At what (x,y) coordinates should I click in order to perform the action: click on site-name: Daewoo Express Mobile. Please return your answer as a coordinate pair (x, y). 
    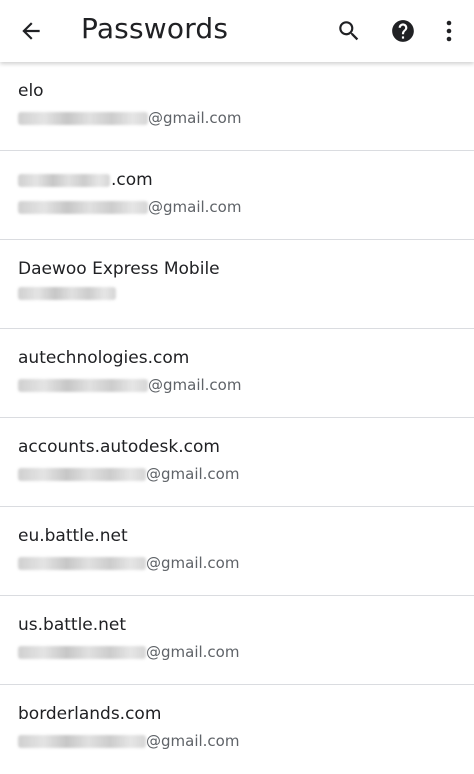
    Looking at the image, I should click on (119, 269).